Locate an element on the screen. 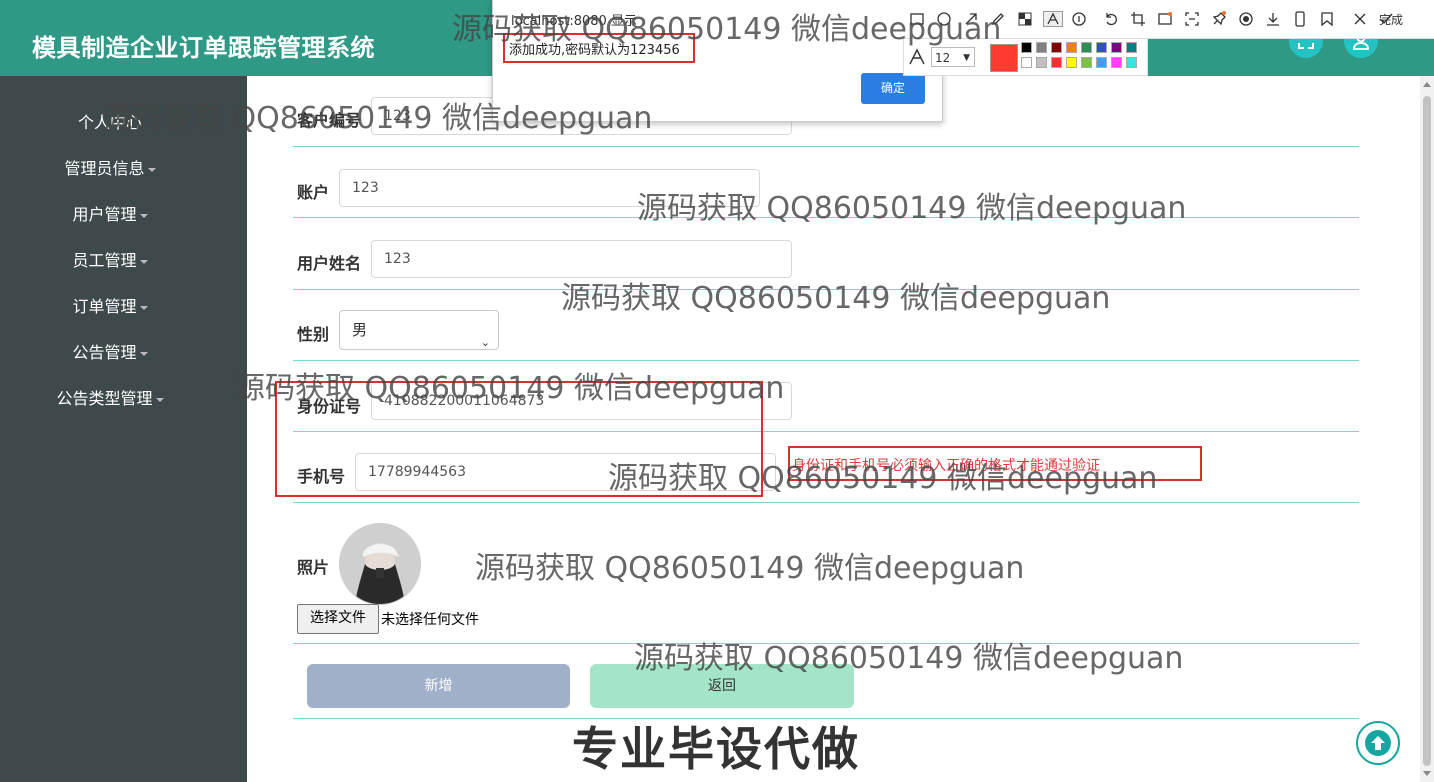  user-name-label: 用户姓名 is located at coordinates (329, 263).